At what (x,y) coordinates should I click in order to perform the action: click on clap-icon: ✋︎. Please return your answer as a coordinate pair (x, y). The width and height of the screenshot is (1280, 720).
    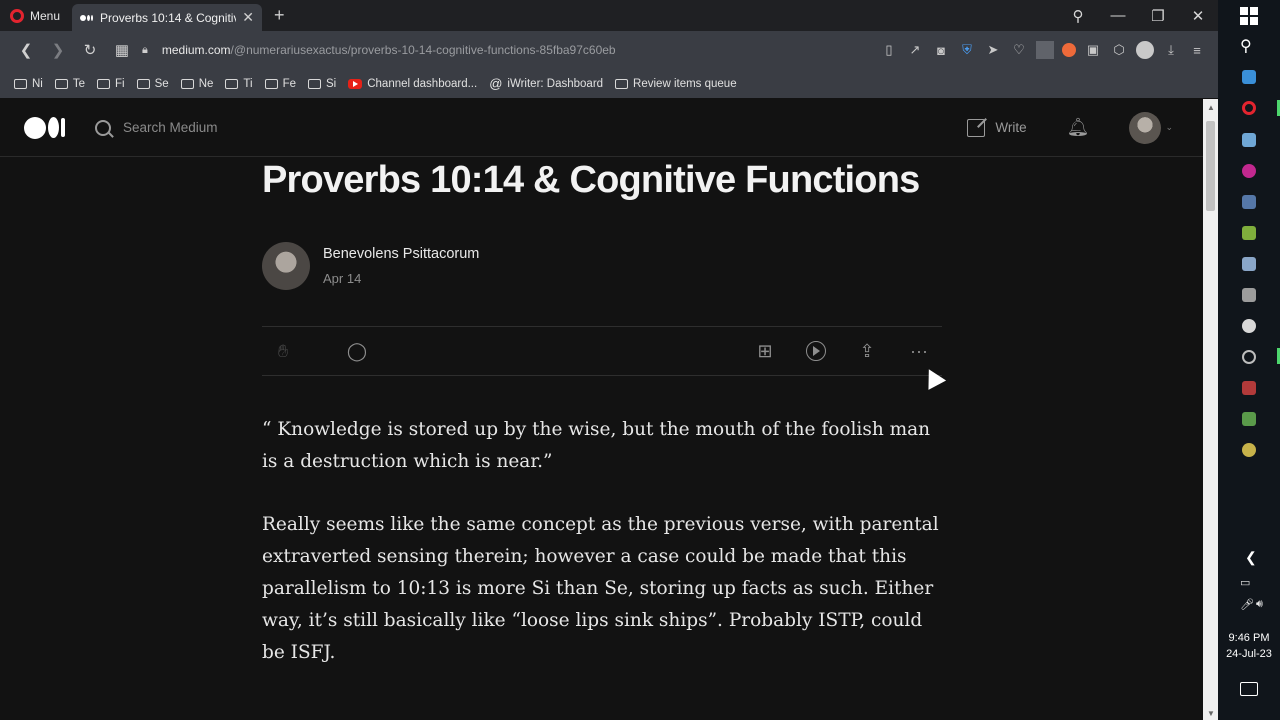
    Looking at the image, I should click on (283, 351).